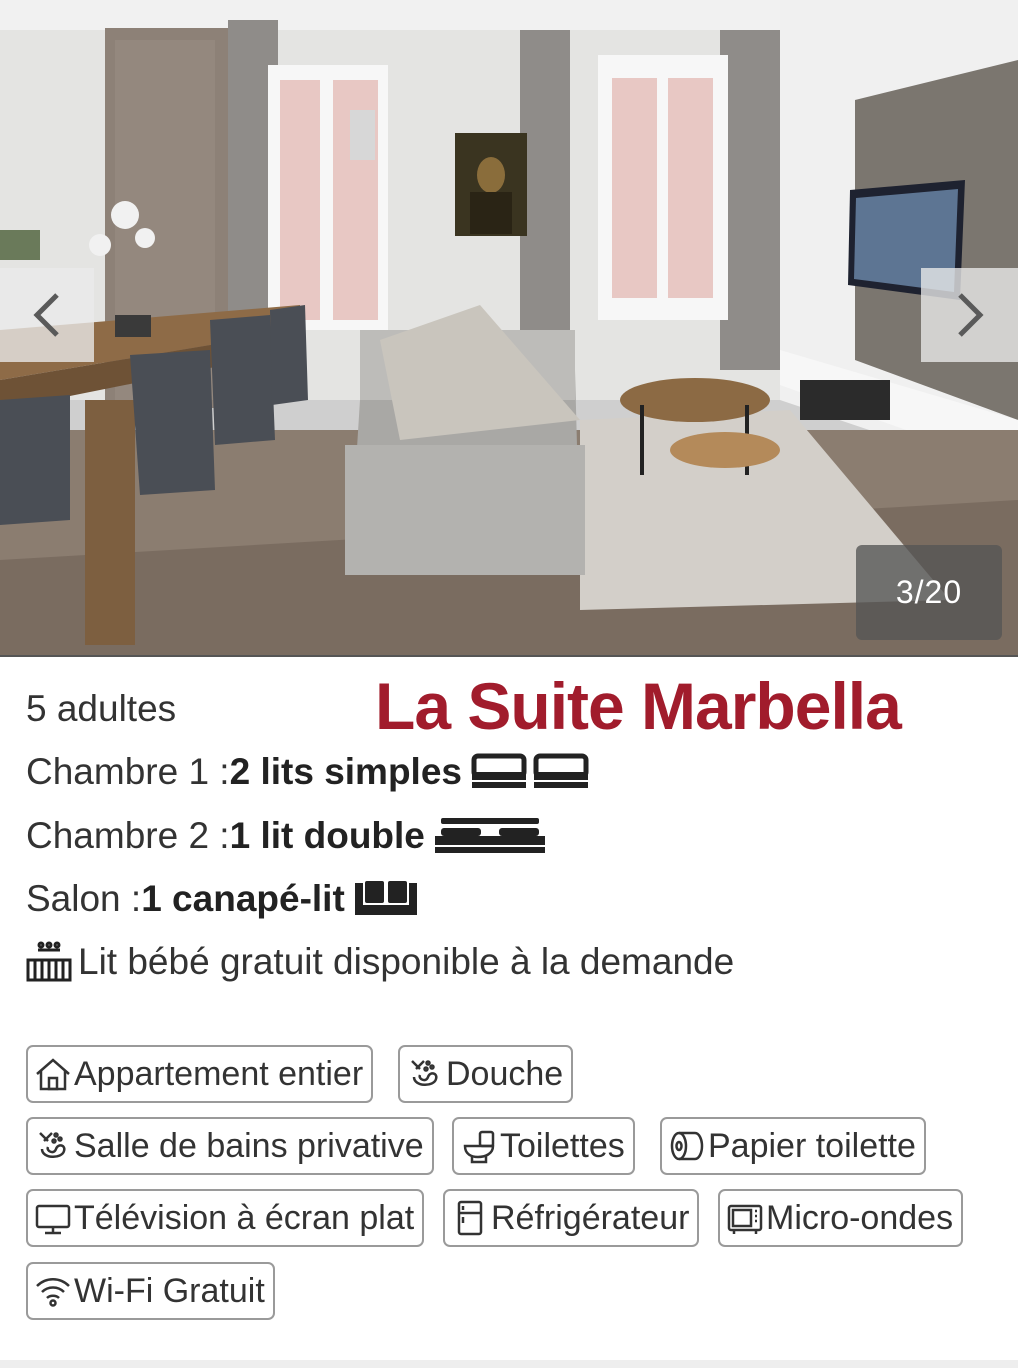 Image resolution: width=1018 pixels, height=1368 pixels. What do you see at coordinates (53, 1291) in the screenshot?
I see `wifi-icon` at bounding box center [53, 1291].